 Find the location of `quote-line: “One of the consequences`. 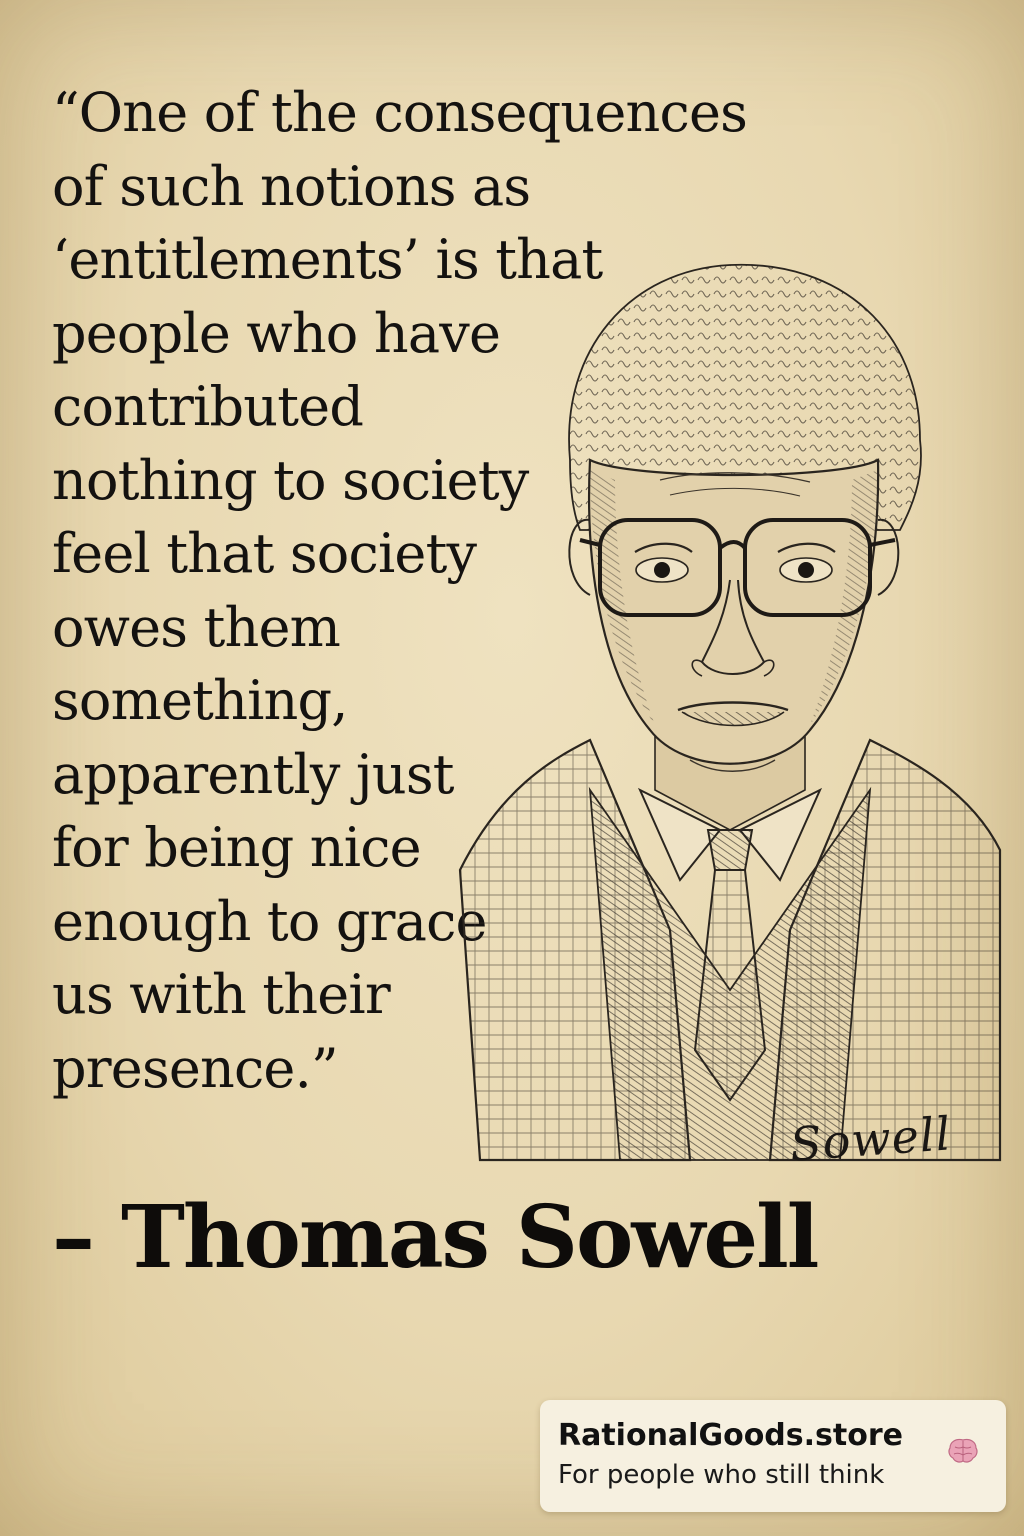

quote-line: “One of the consequences is located at coordinates (400, 112).